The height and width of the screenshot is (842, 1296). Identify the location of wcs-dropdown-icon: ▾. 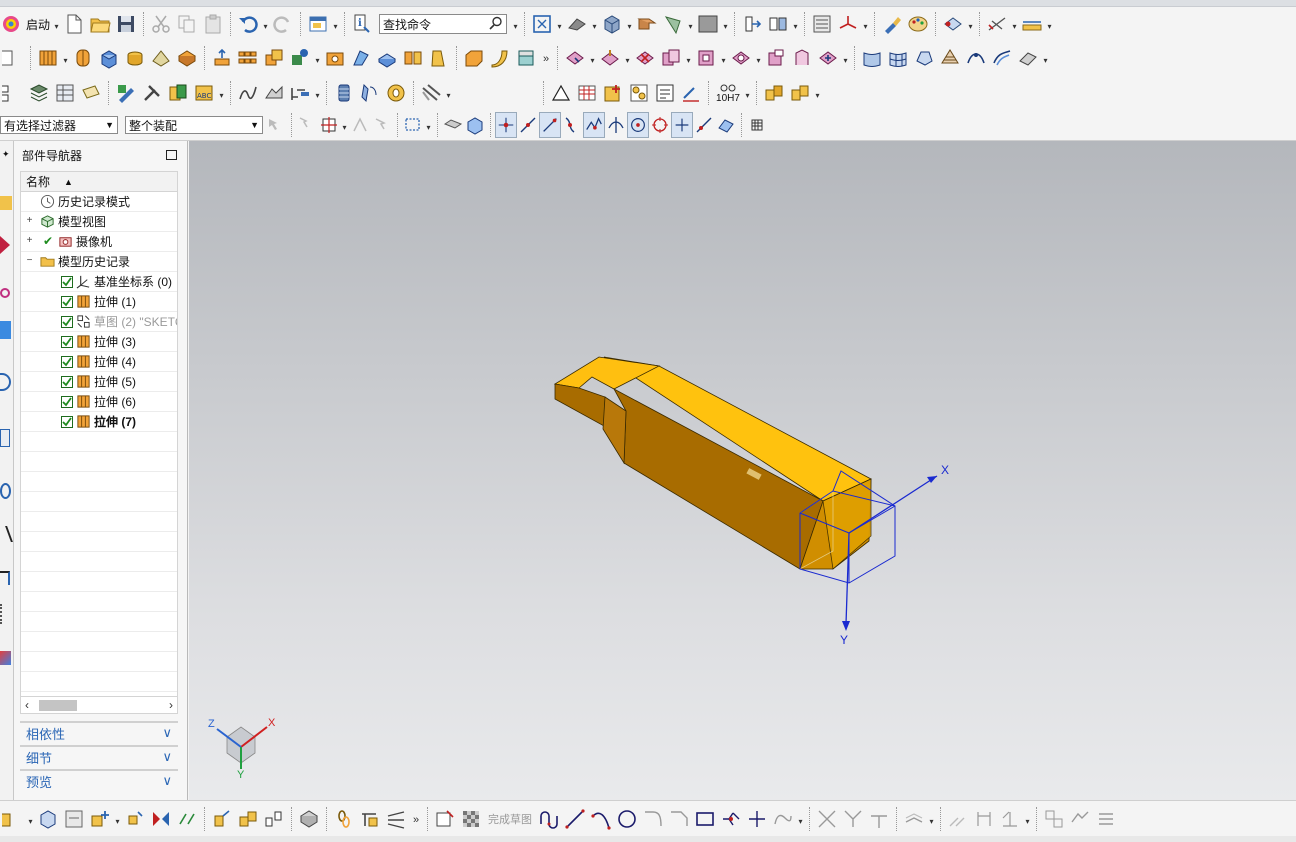
(865, 24).